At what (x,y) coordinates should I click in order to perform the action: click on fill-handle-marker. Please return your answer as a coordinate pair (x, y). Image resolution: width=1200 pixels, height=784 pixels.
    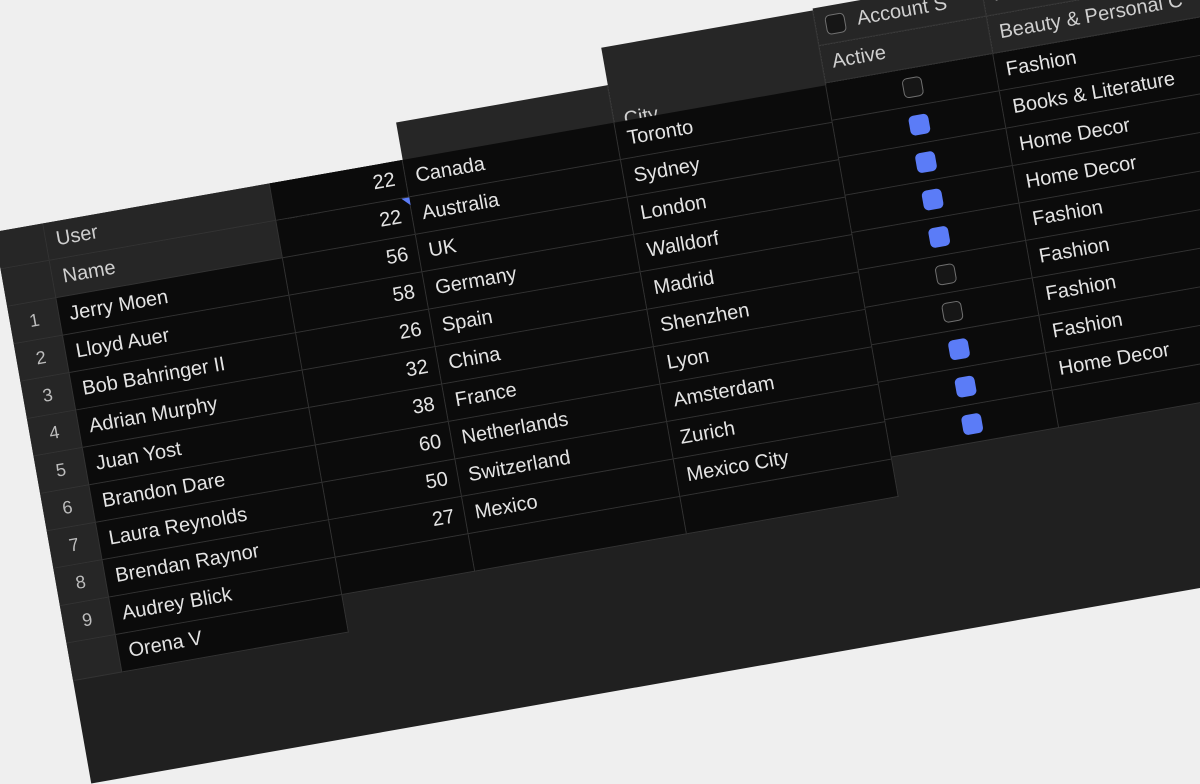
    Looking at the image, I should click on (406, 202).